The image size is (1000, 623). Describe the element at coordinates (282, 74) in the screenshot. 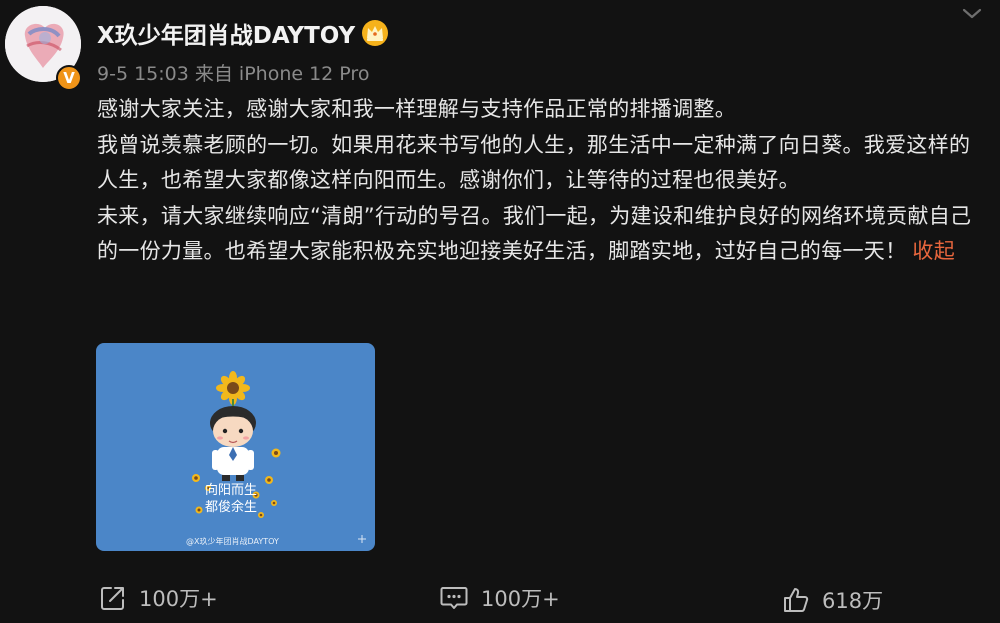

I see `post-source: 来自 iPhone 12 Pro` at that location.